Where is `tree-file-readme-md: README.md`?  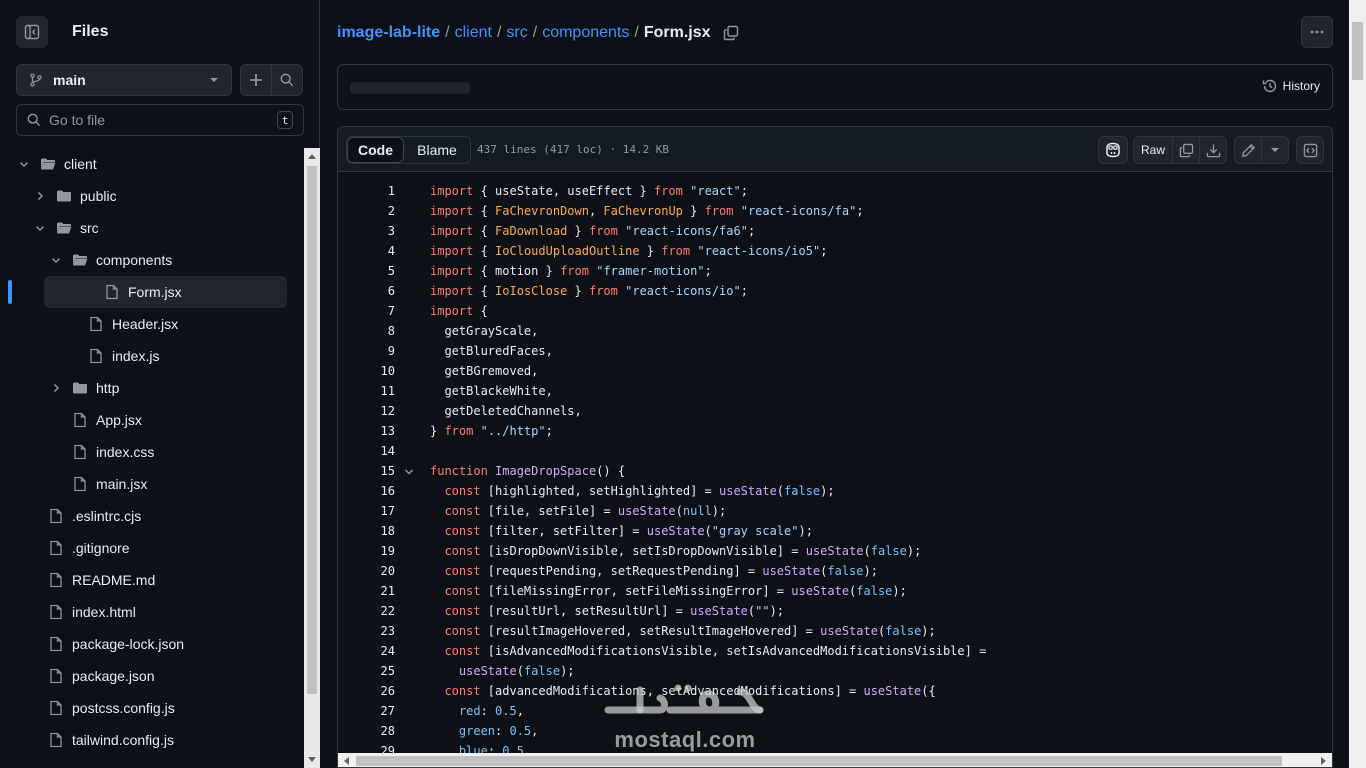 tree-file-readme-md: README.md is located at coordinates (145, 580).